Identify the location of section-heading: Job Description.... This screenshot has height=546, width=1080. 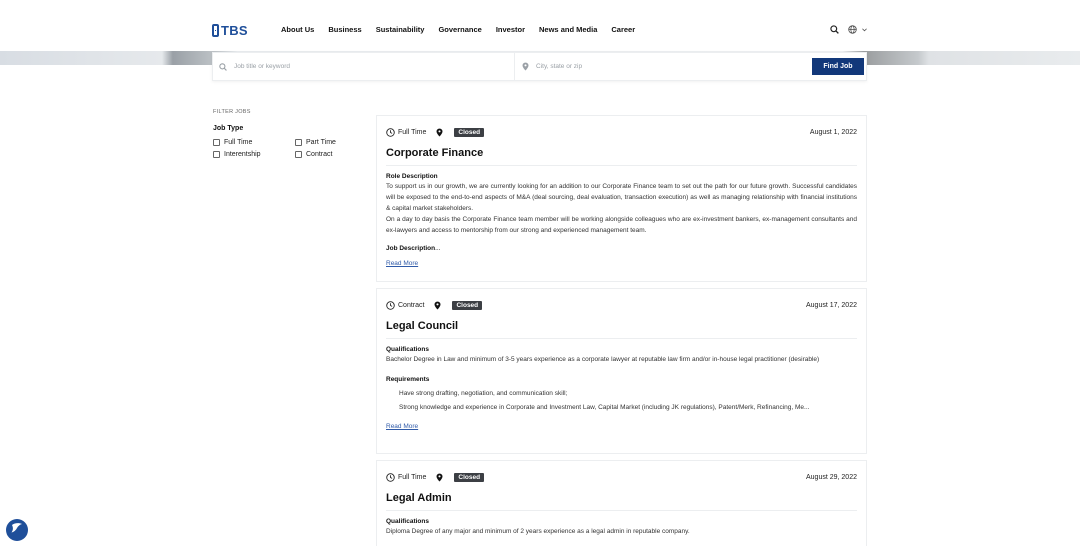
(621, 248).